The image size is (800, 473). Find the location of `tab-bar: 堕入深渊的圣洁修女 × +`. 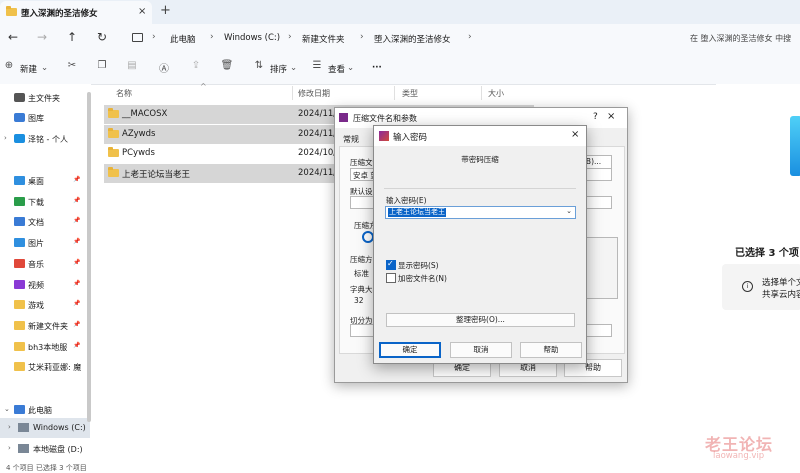

tab-bar: 堕入深渊的圣洁修女 × + is located at coordinates (400, 12).